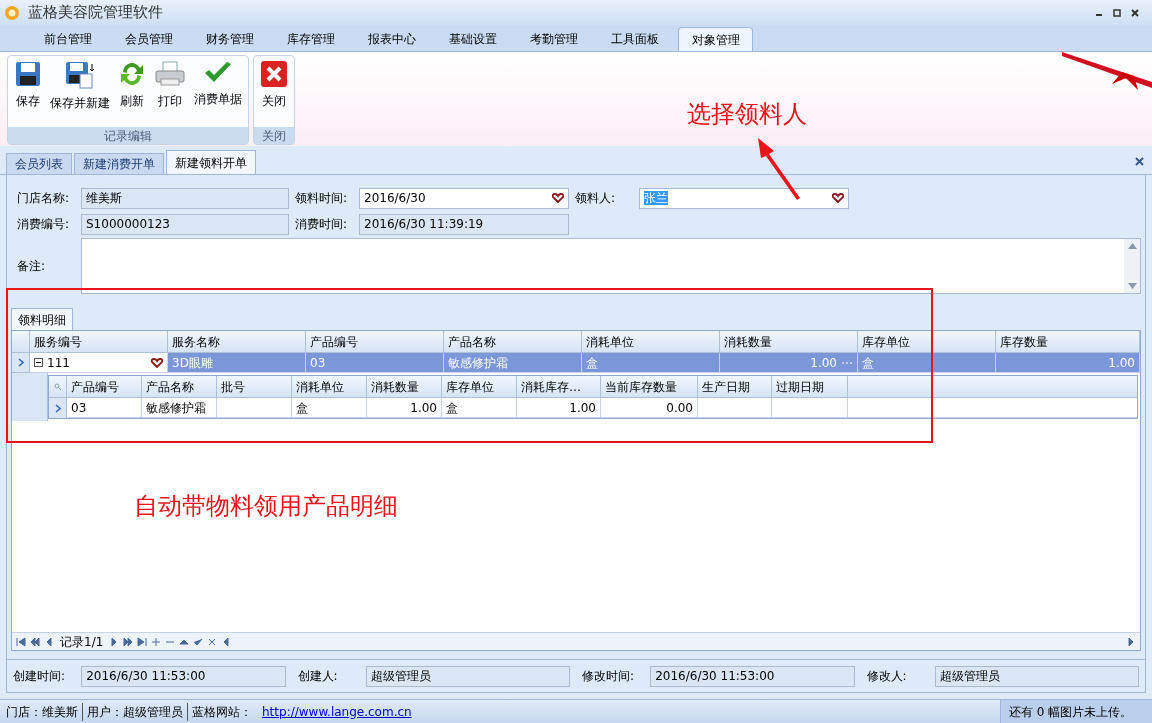 The height and width of the screenshot is (723, 1152). I want to click on detail-tab: 领料明细, so click(42, 319).